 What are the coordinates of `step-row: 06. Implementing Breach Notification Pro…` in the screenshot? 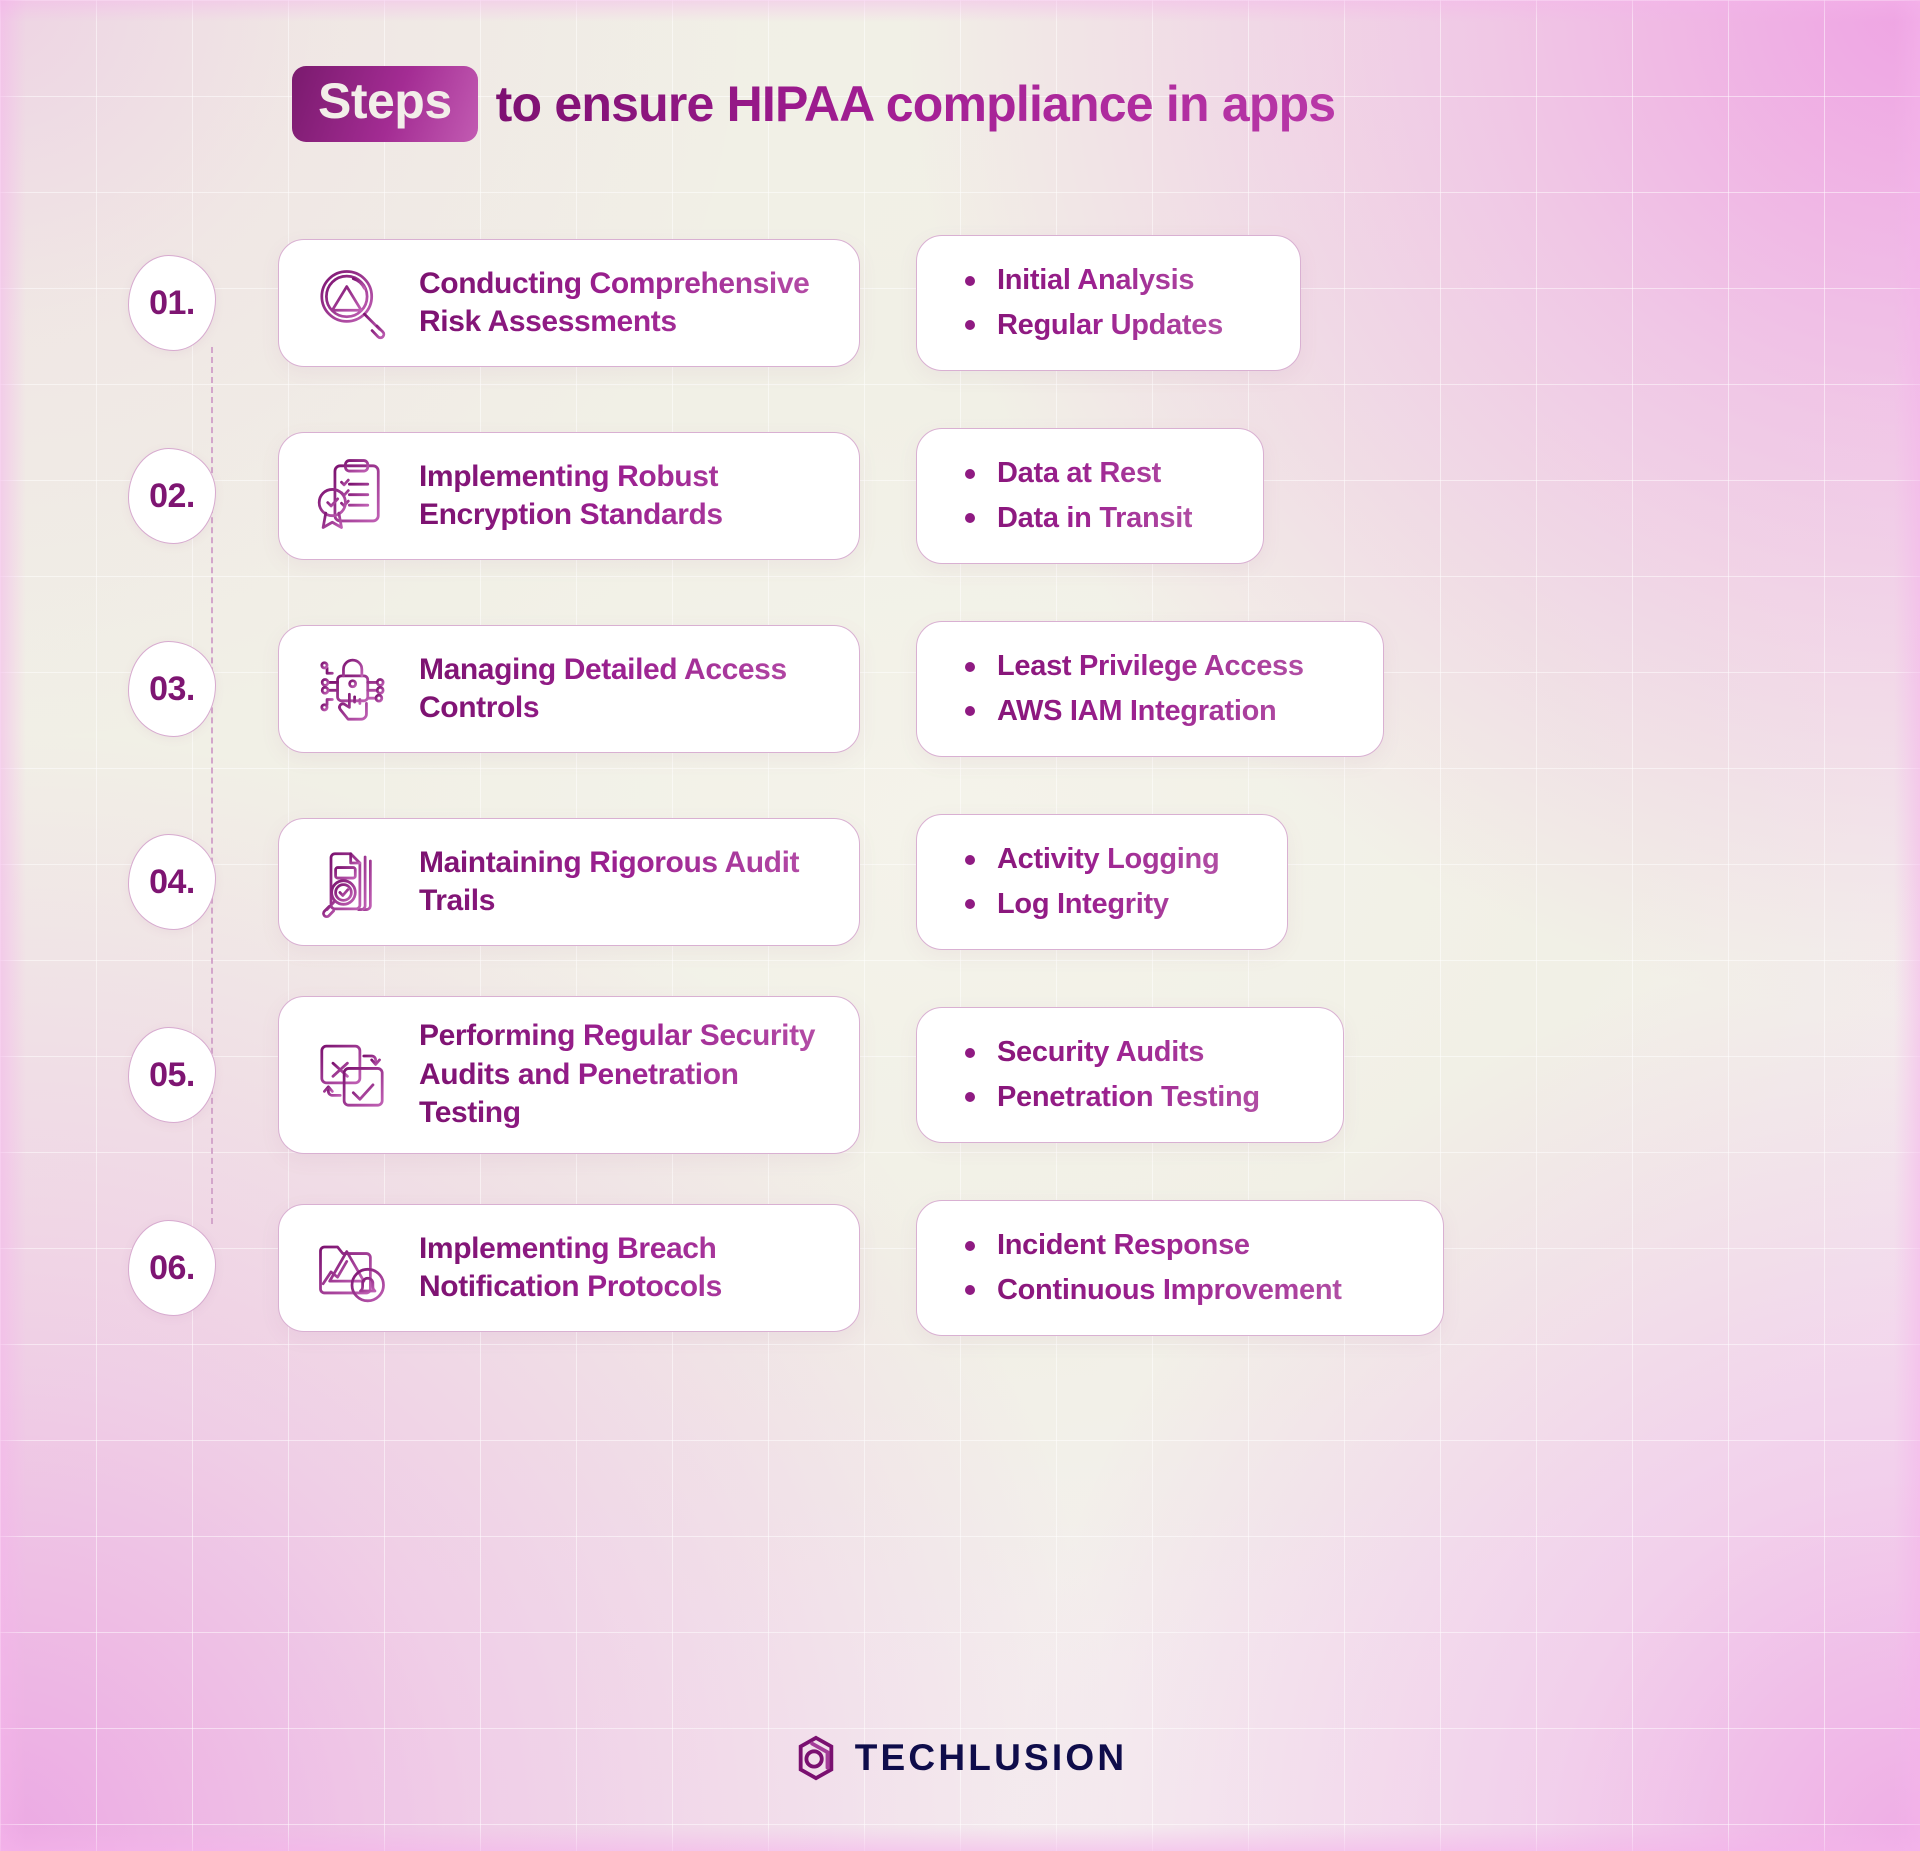 It's located at (960, 1268).